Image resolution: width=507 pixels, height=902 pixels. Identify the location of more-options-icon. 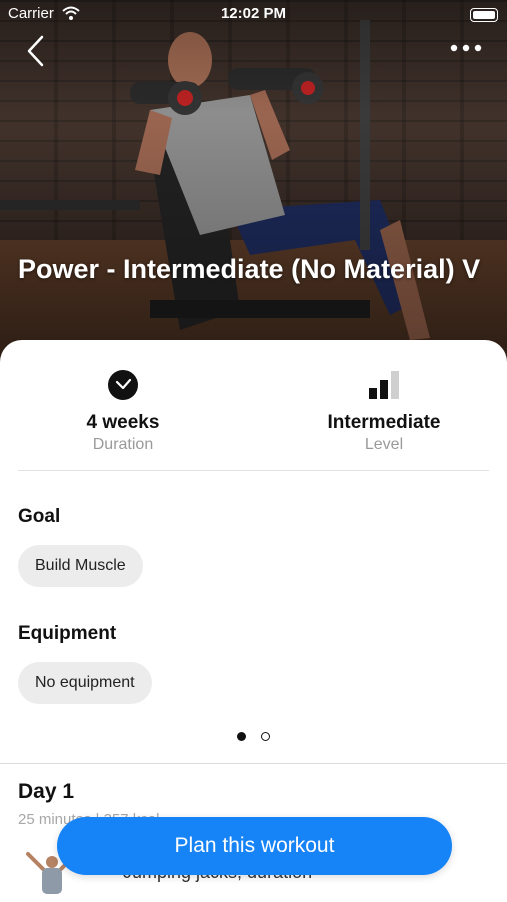
(466, 48).